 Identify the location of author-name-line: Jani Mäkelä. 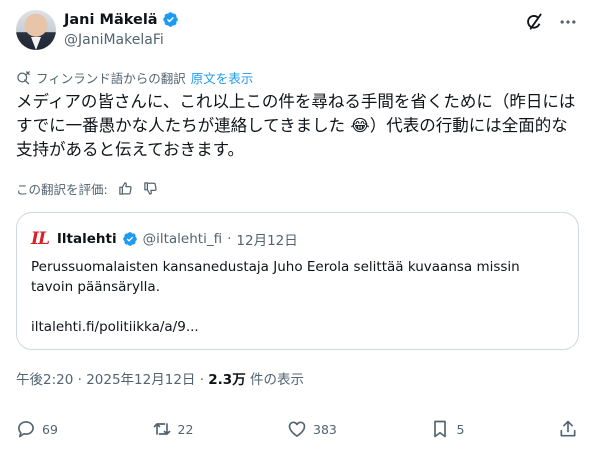
(121, 19).